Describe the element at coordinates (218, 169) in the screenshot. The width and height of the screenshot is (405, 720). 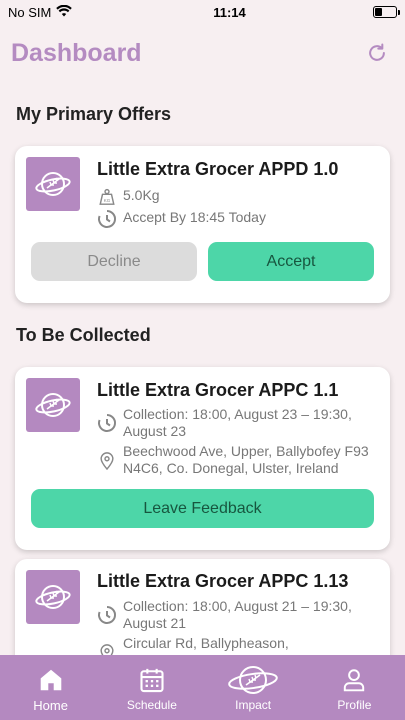
I see `offer-title: Little Extra Grocer APPD 1.0` at that location.